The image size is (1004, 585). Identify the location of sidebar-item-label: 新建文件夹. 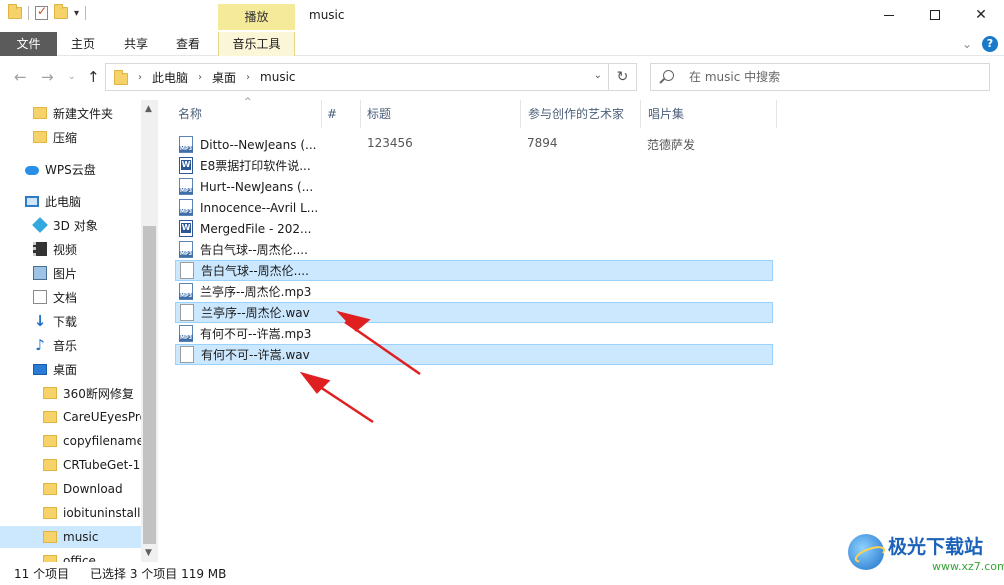
(83, 113).